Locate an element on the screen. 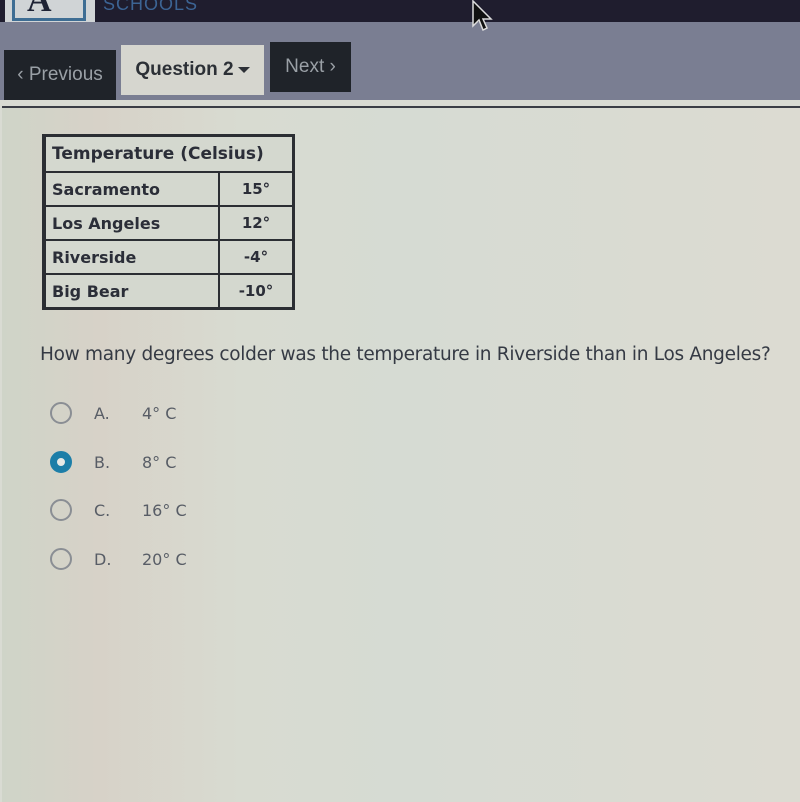 This screenshot has height=802, width=800. question-navbar is located at coordinates (400, 61).